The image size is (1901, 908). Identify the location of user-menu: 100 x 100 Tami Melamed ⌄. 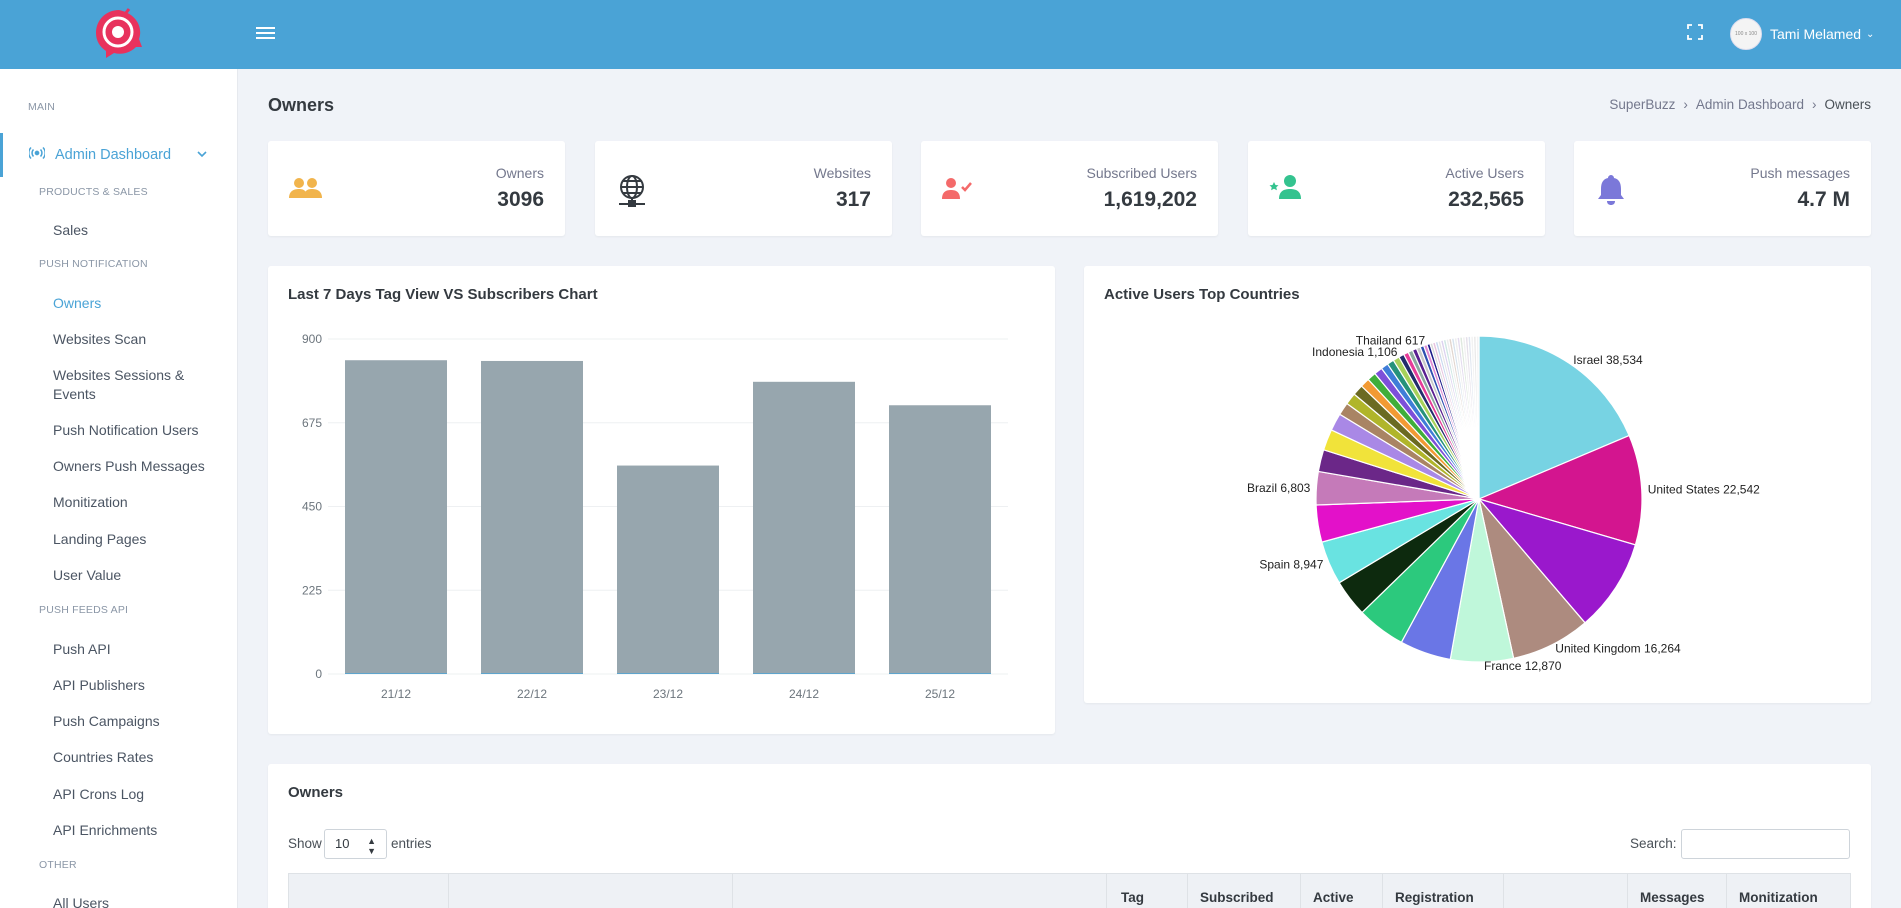
(1802, 34).